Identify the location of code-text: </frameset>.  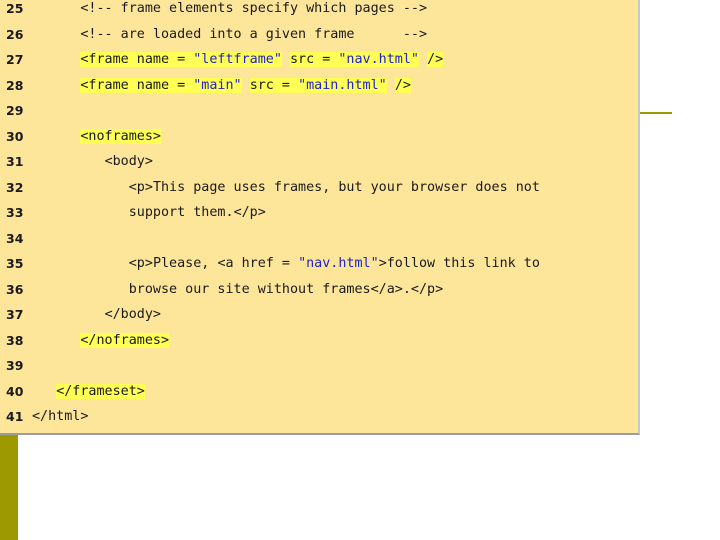
(88, 392).